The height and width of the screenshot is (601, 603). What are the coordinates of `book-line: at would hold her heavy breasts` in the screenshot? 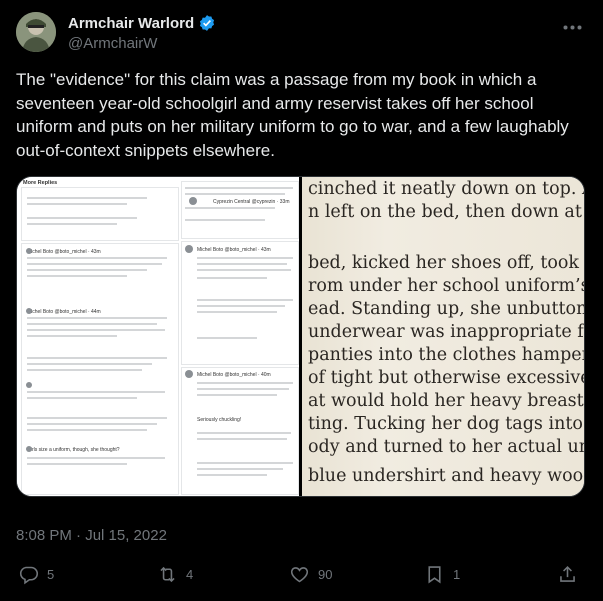 It's located at (446, 401).